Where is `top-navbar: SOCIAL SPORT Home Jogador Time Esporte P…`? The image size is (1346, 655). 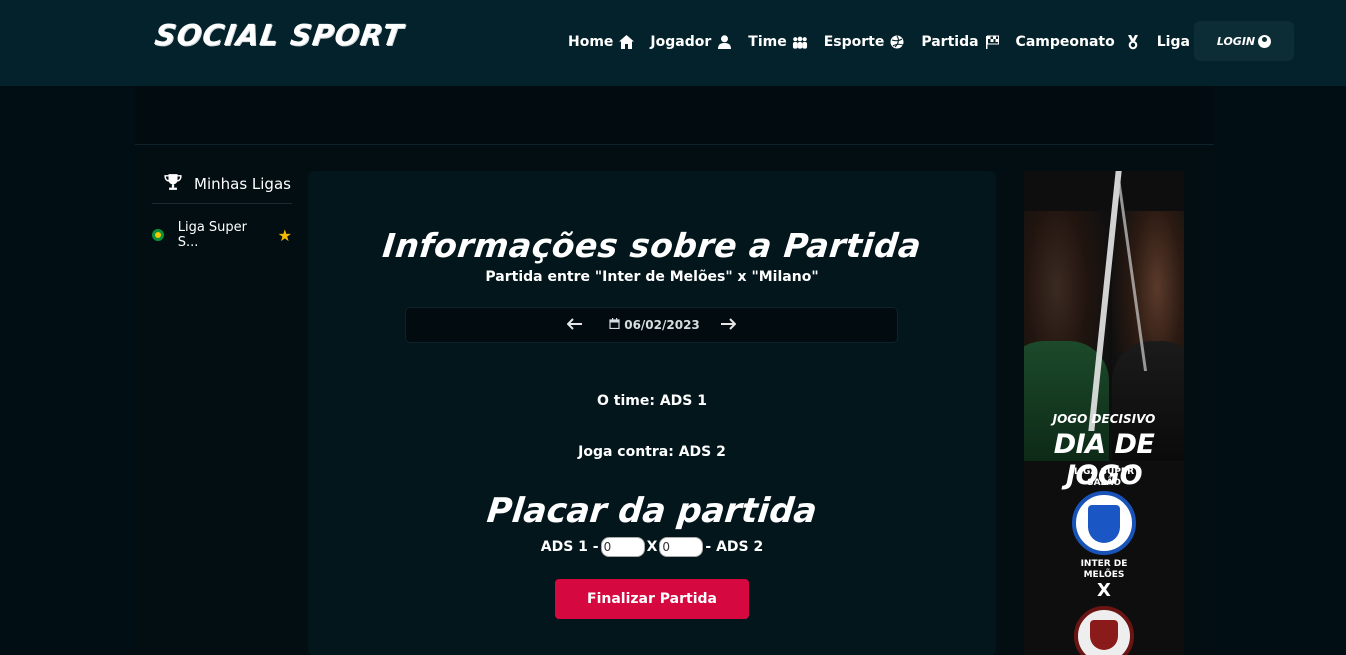
top-navbar: SOCIAL SPORT Home Jogador Time Esporte P… is located at coordinates (673, 43).